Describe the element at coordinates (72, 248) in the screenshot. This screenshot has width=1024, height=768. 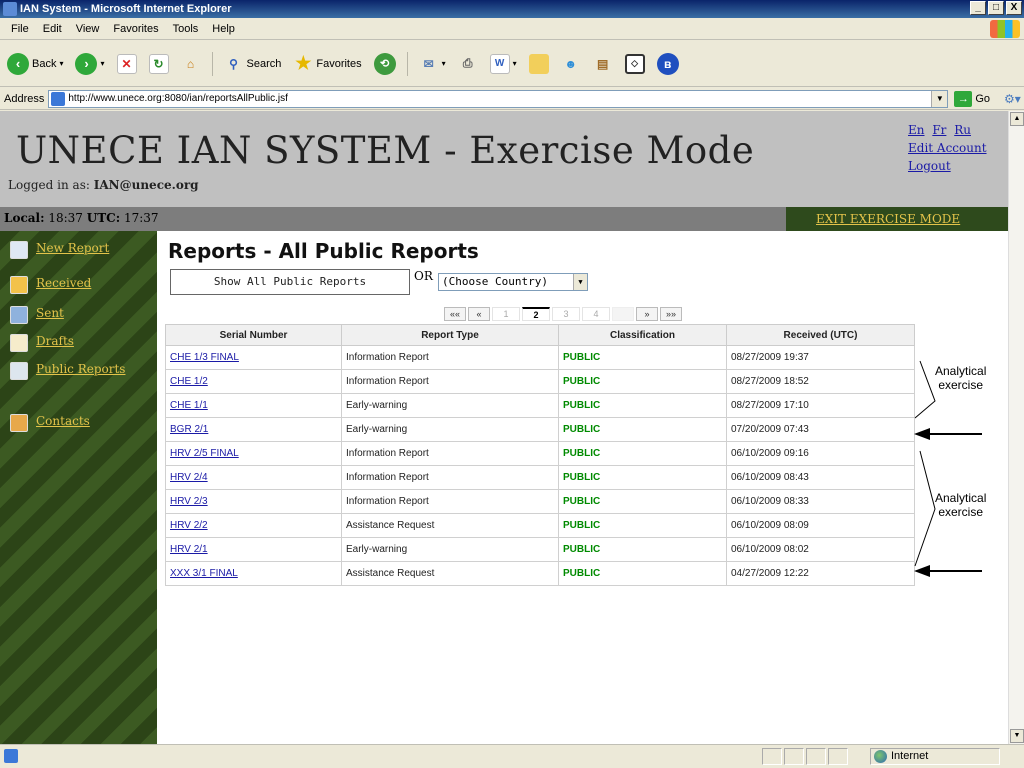
I see `sidebar-item-label: New Report` at that location.